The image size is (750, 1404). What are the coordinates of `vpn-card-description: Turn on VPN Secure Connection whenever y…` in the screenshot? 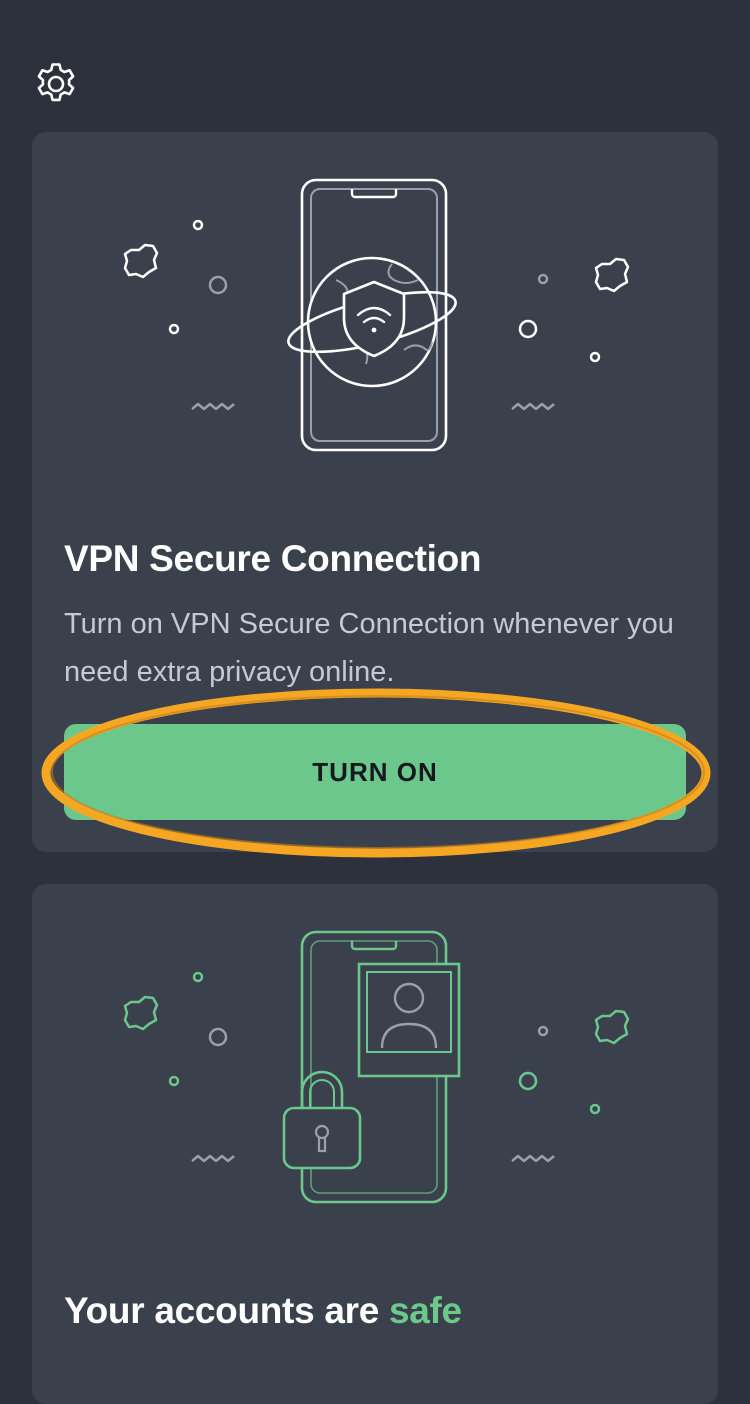 It's located at (369, 648).